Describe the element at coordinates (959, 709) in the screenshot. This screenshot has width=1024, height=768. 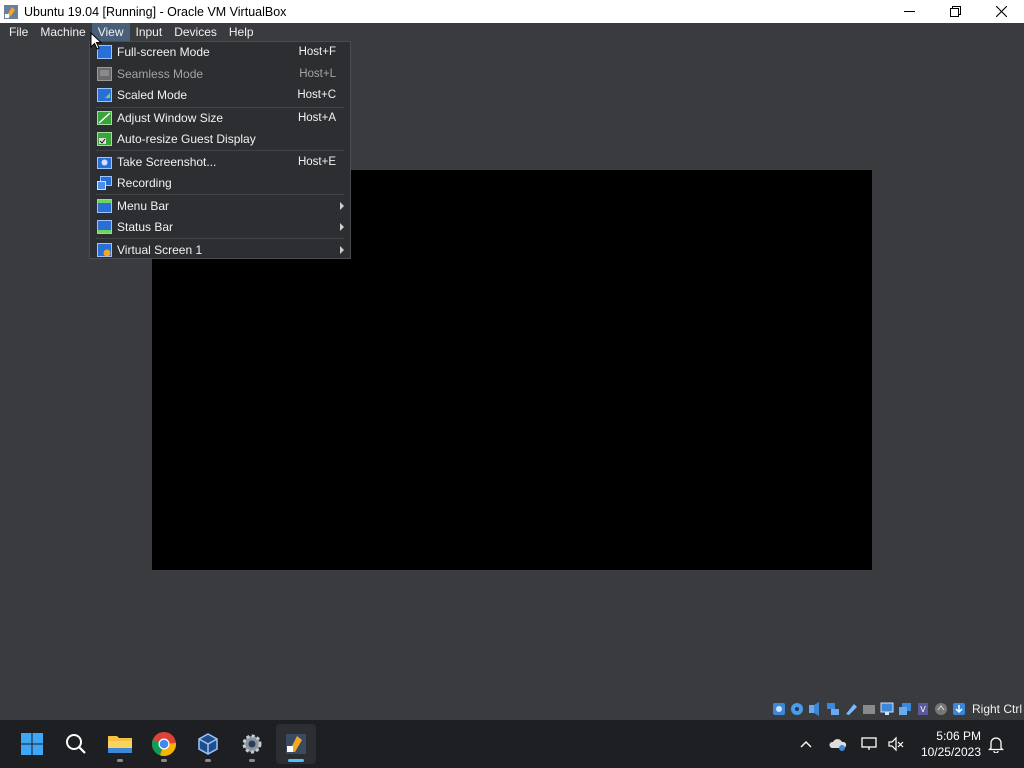
I see `keyboard-icon` at that location.